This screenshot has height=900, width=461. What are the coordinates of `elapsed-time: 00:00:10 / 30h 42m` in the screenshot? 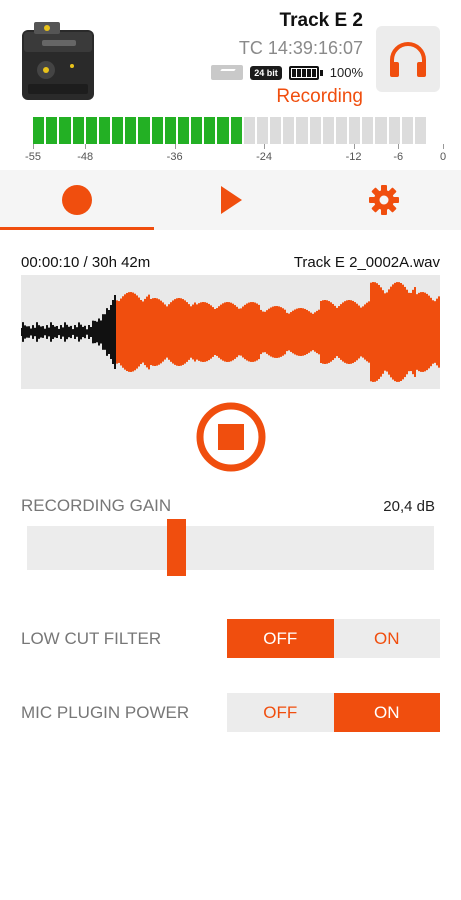 It's located at (86, 262).